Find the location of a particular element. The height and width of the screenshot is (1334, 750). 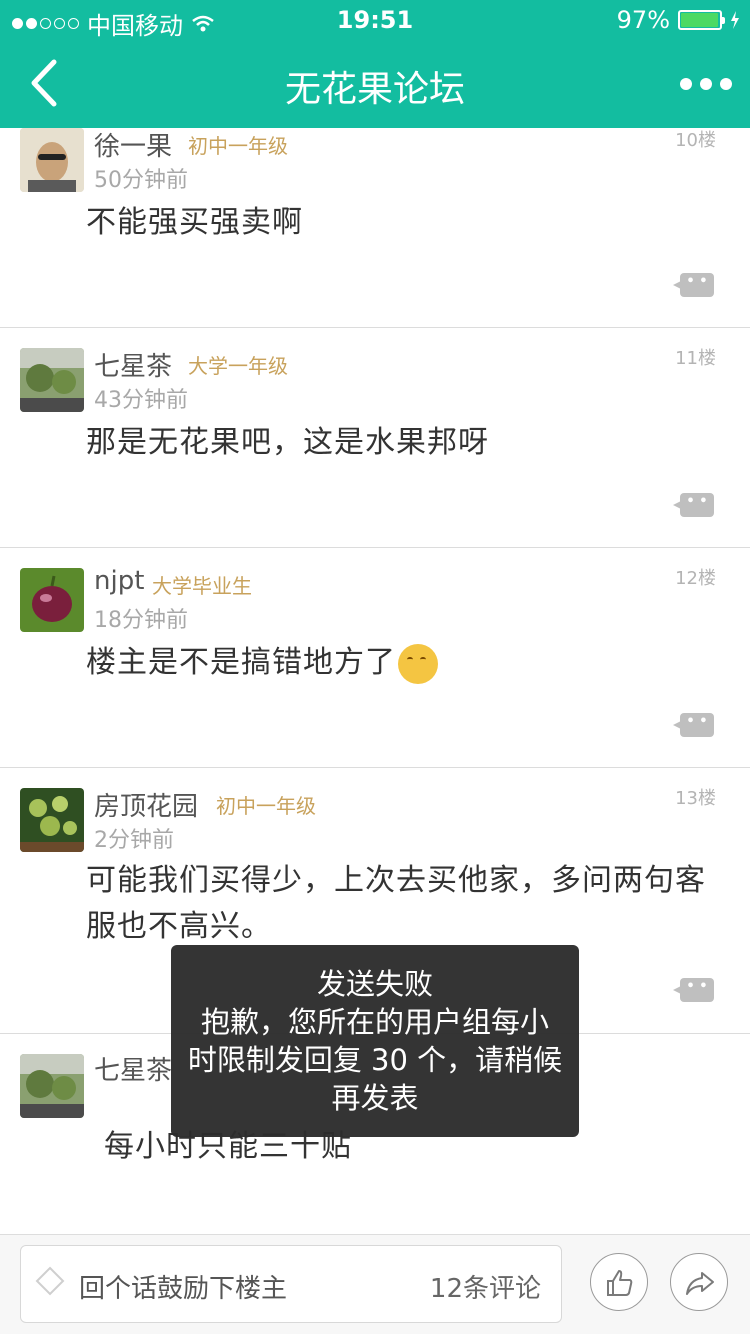

post-content-text: 楼主是不是搞错地方了 is located at coordinates (241, 662).